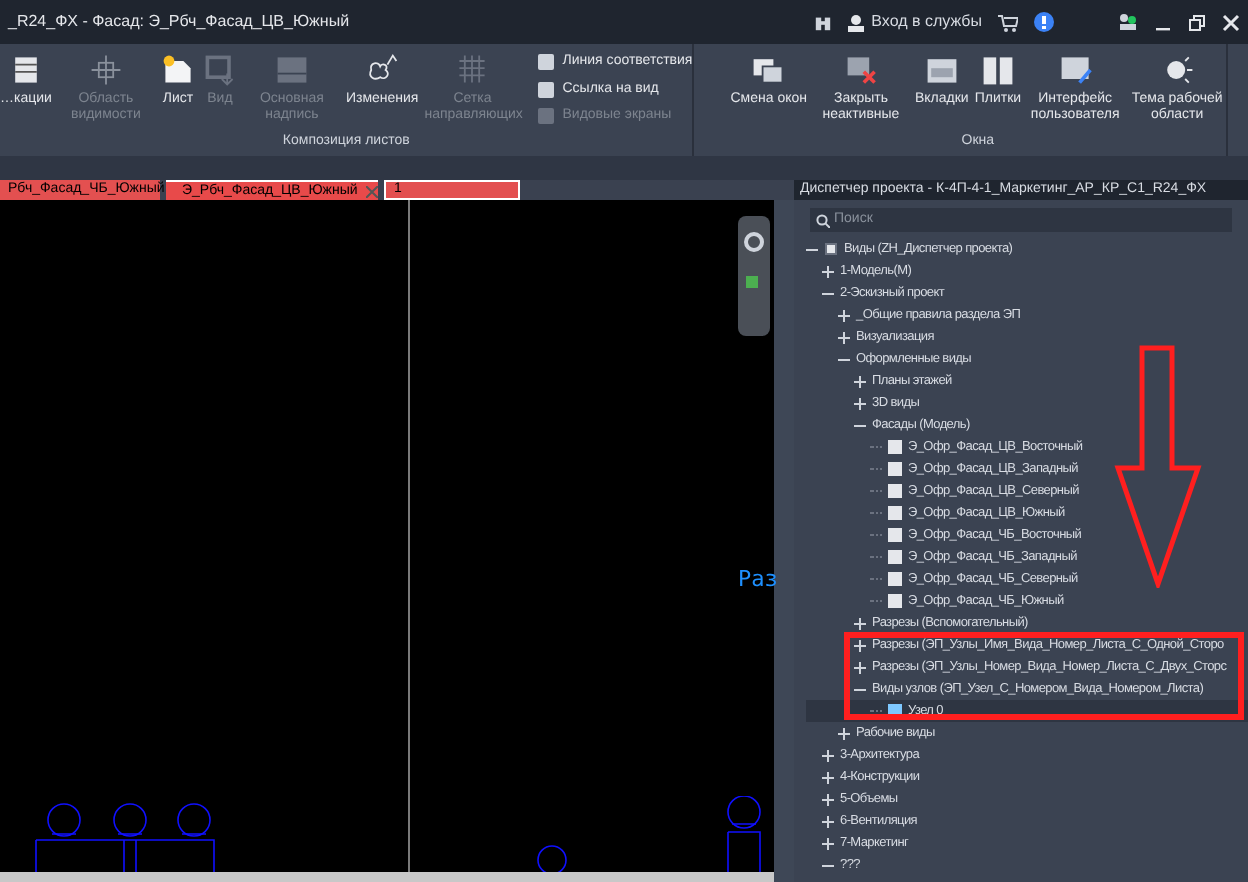 Image resolution: width=1248 pixels, height=882 pixels. I want to click on user-icon, so click(855, 22).